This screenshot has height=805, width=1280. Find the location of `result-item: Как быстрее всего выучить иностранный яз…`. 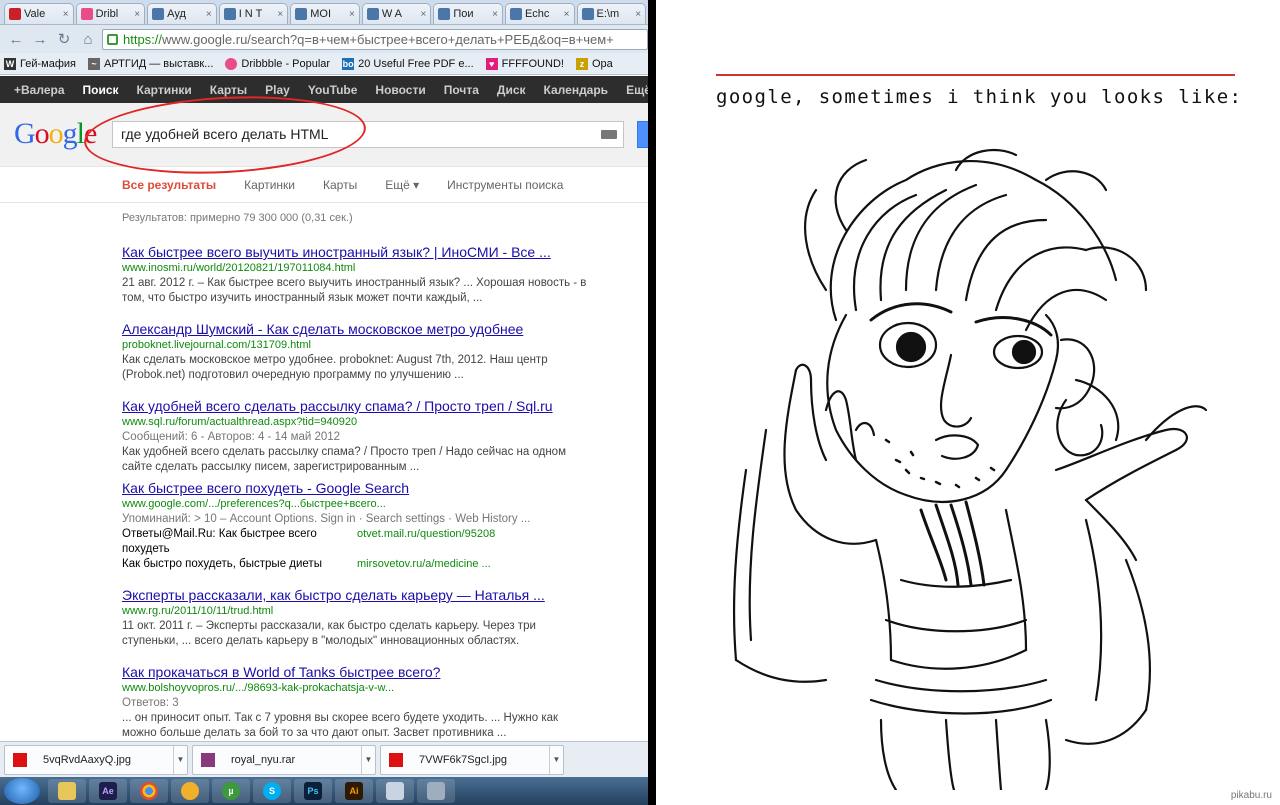

result-item: Как быстрее всего выучить иностранный яз… is located at coordinates (357, 274).